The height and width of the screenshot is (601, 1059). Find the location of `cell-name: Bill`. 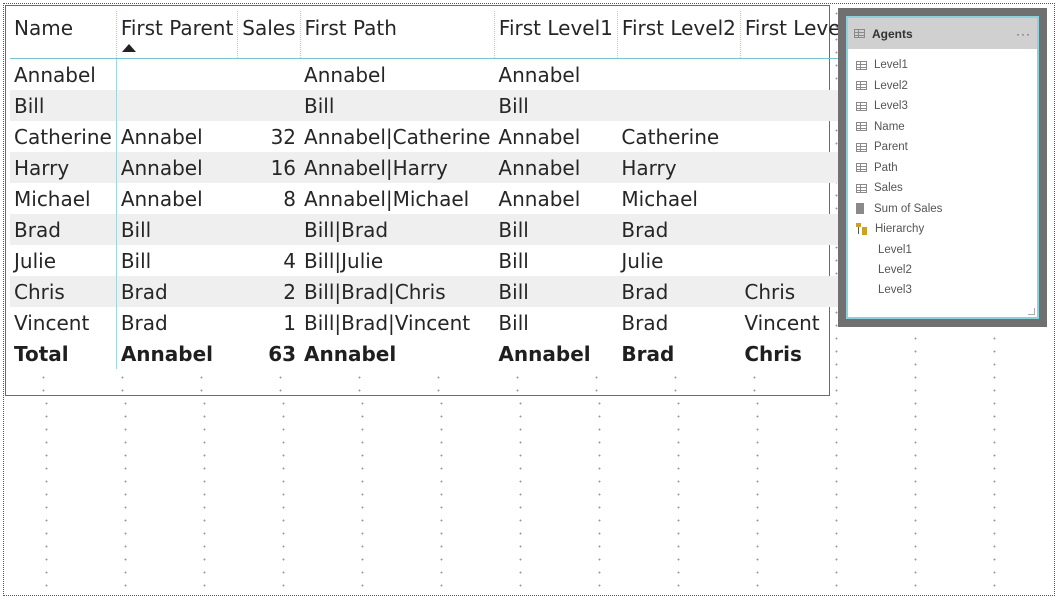

cell-name: Bill is located at coordinates (63, 105).